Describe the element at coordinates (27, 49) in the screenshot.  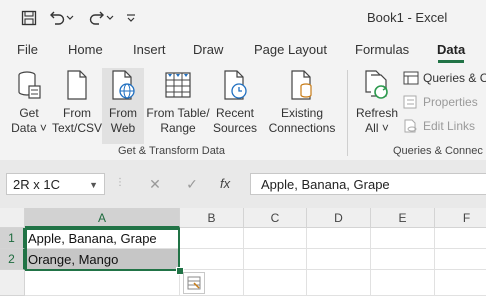
I see `tab-file: File` at that location.